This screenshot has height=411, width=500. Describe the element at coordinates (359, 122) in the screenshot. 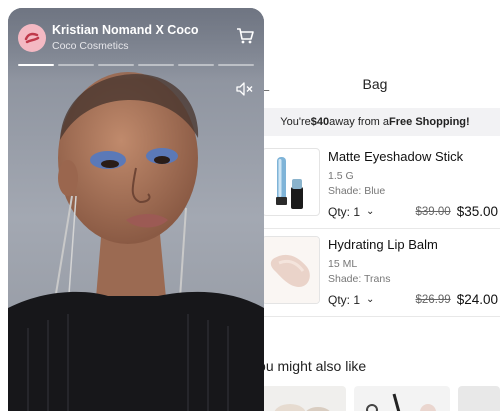

I see `promo-middle: away from a` at that location.